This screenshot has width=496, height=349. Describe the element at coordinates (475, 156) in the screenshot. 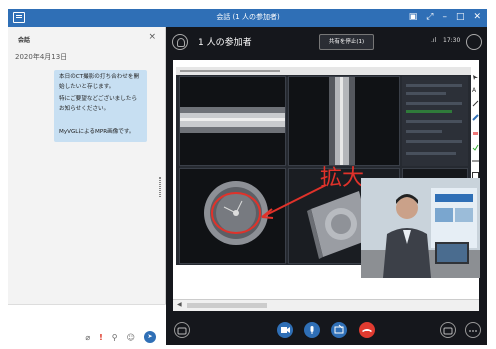

I see `line-tool-icon` at that location.